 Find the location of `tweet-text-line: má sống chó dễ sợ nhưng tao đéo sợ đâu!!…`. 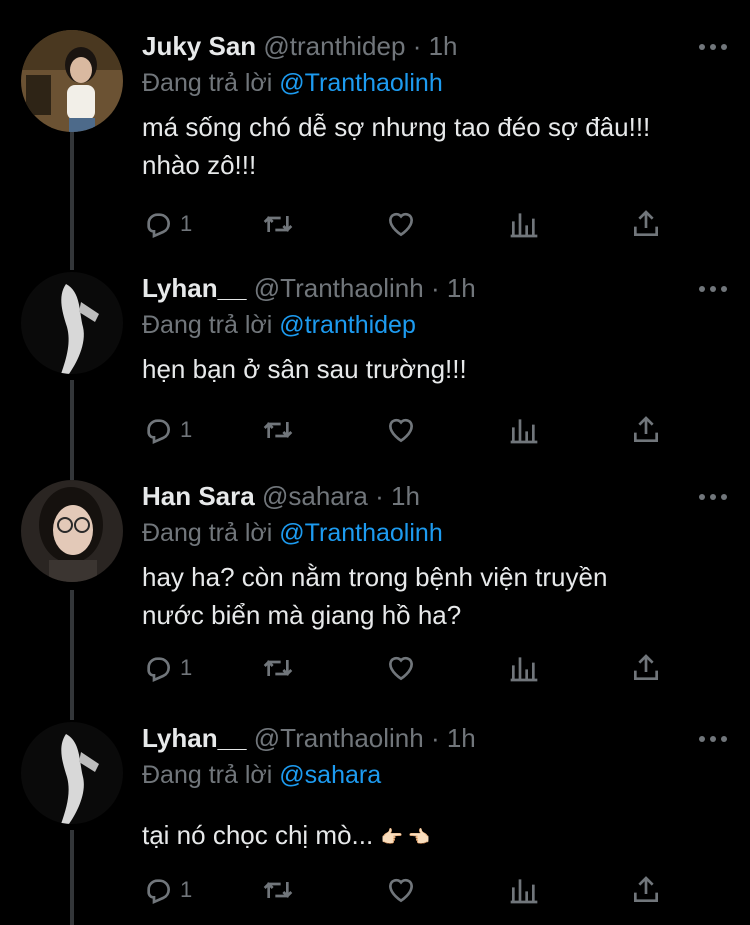

tweet-text-line: má sống chó dễ sợ nhưng tao đéo sợ đâu!!… is located at coordinates (396, 127).